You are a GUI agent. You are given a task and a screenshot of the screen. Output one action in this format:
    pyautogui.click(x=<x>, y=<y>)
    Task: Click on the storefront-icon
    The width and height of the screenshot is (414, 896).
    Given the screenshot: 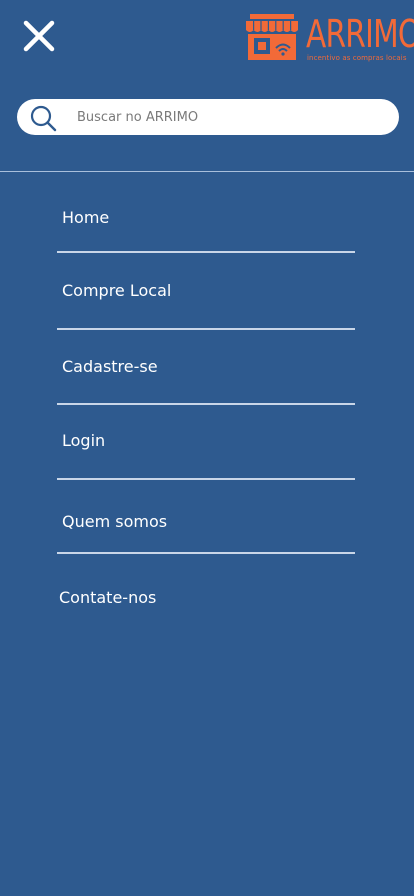 What is the action you would take?
    pyautogui.click(x=272, y=37)
    